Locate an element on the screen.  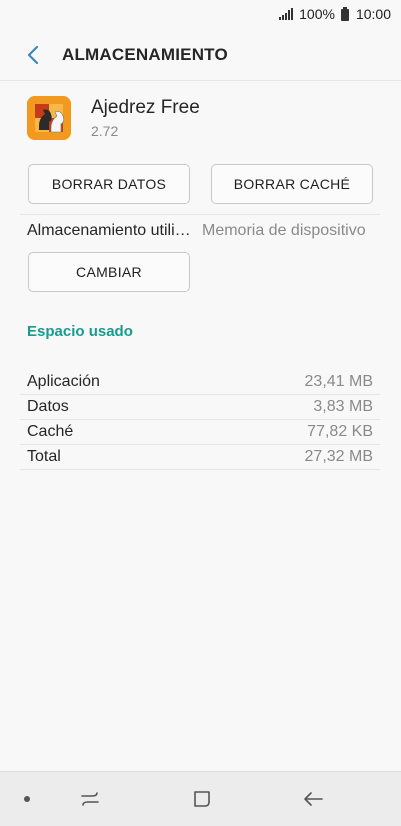
battery-percent: 100% is located at coordinates (317, 14).